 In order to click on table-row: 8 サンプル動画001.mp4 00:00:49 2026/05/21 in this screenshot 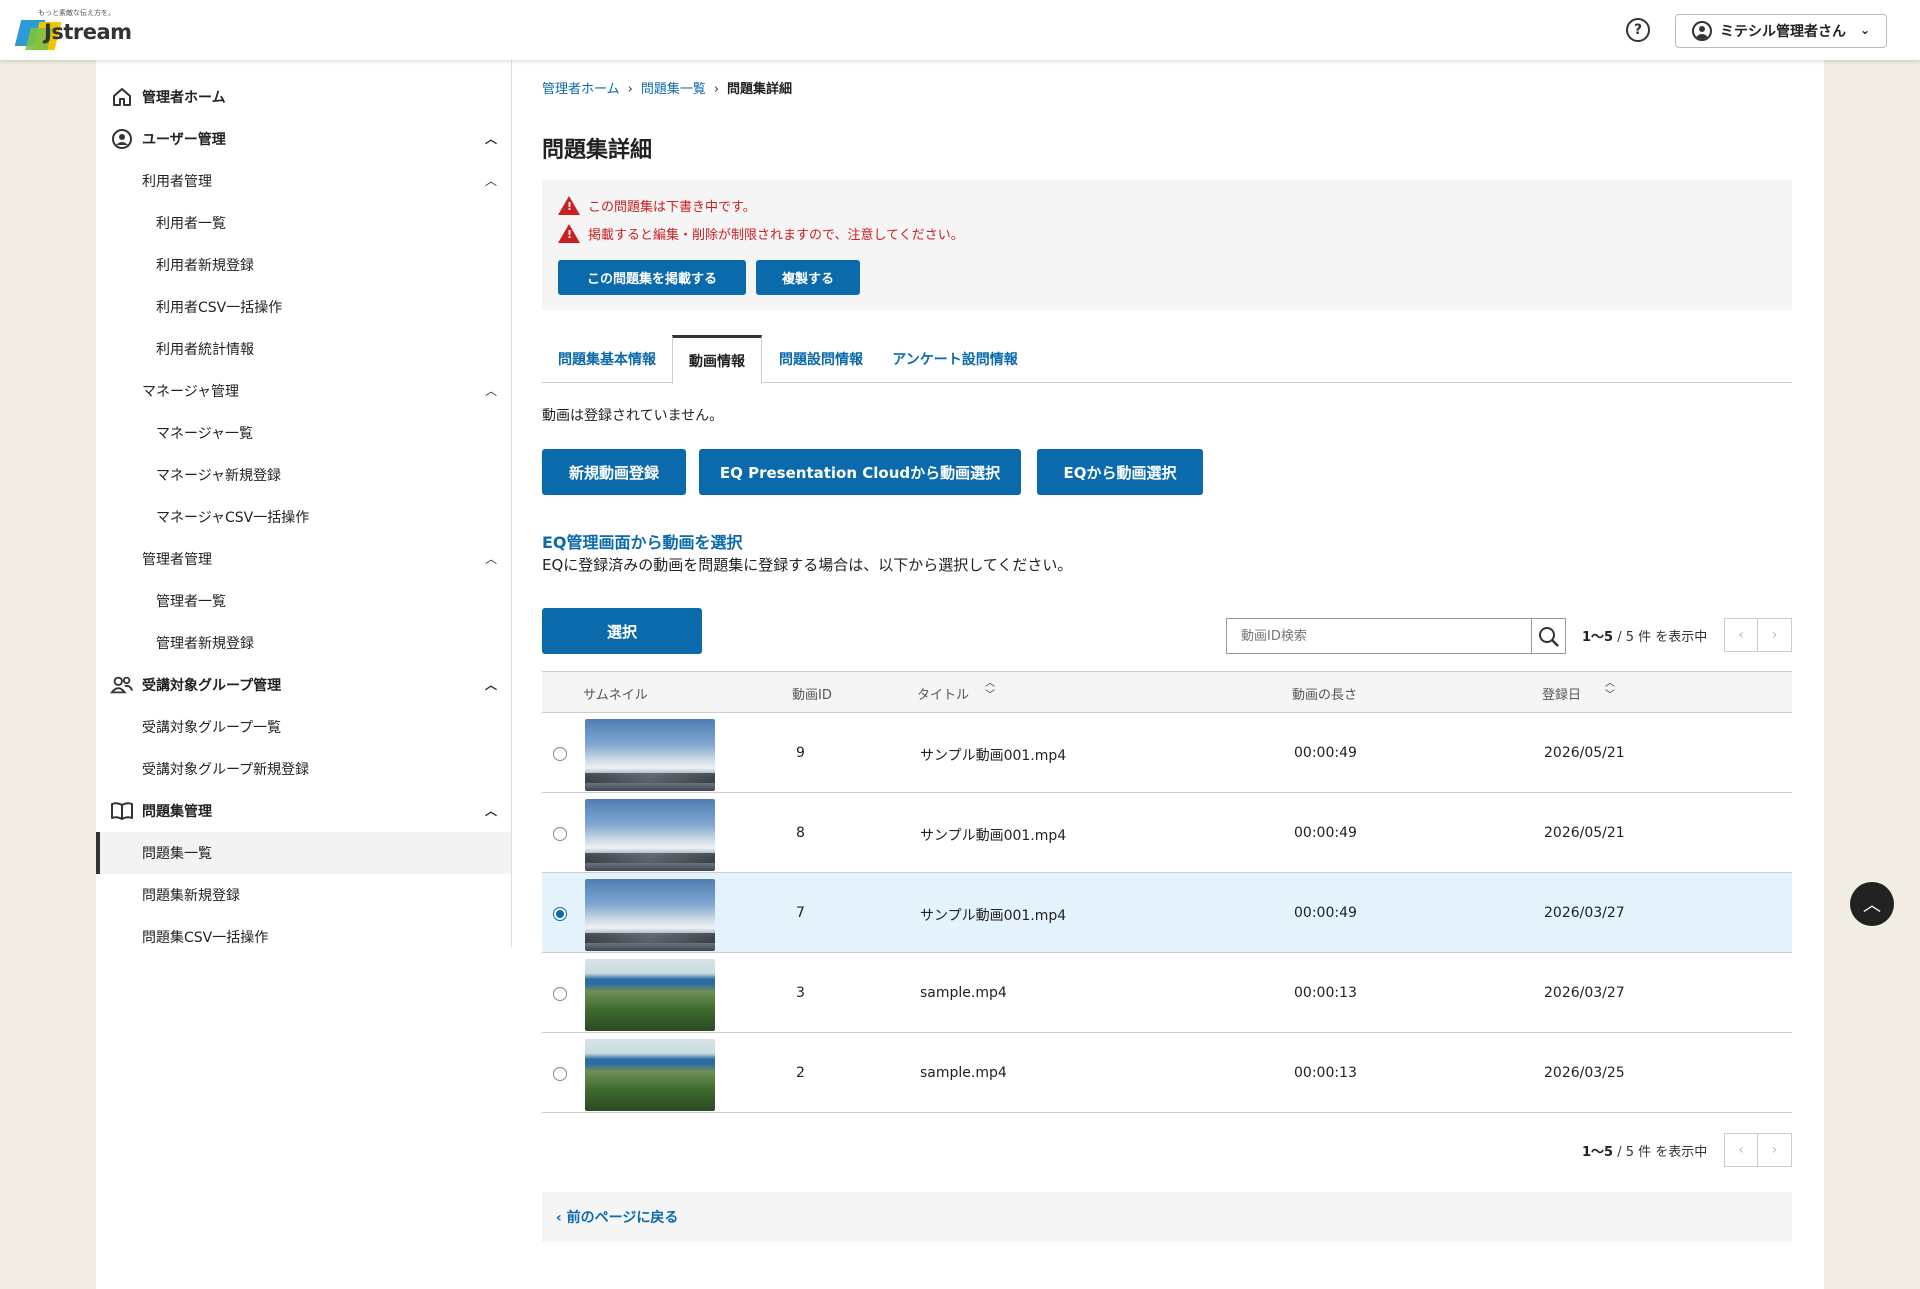, I will do `click(1167, 833)`.